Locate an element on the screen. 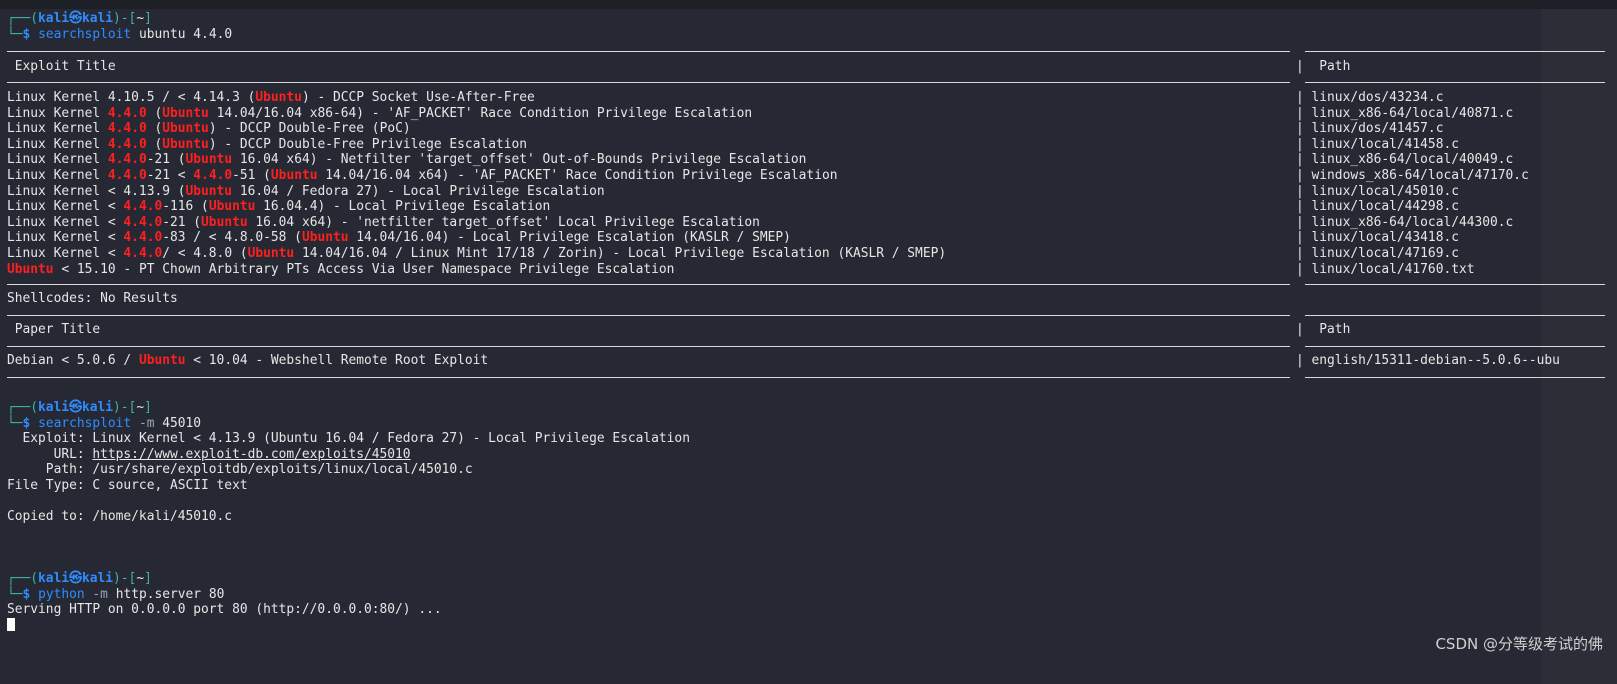  command-line: └─$ searchsploit -m 45010 is located at coordinates (104, 424).